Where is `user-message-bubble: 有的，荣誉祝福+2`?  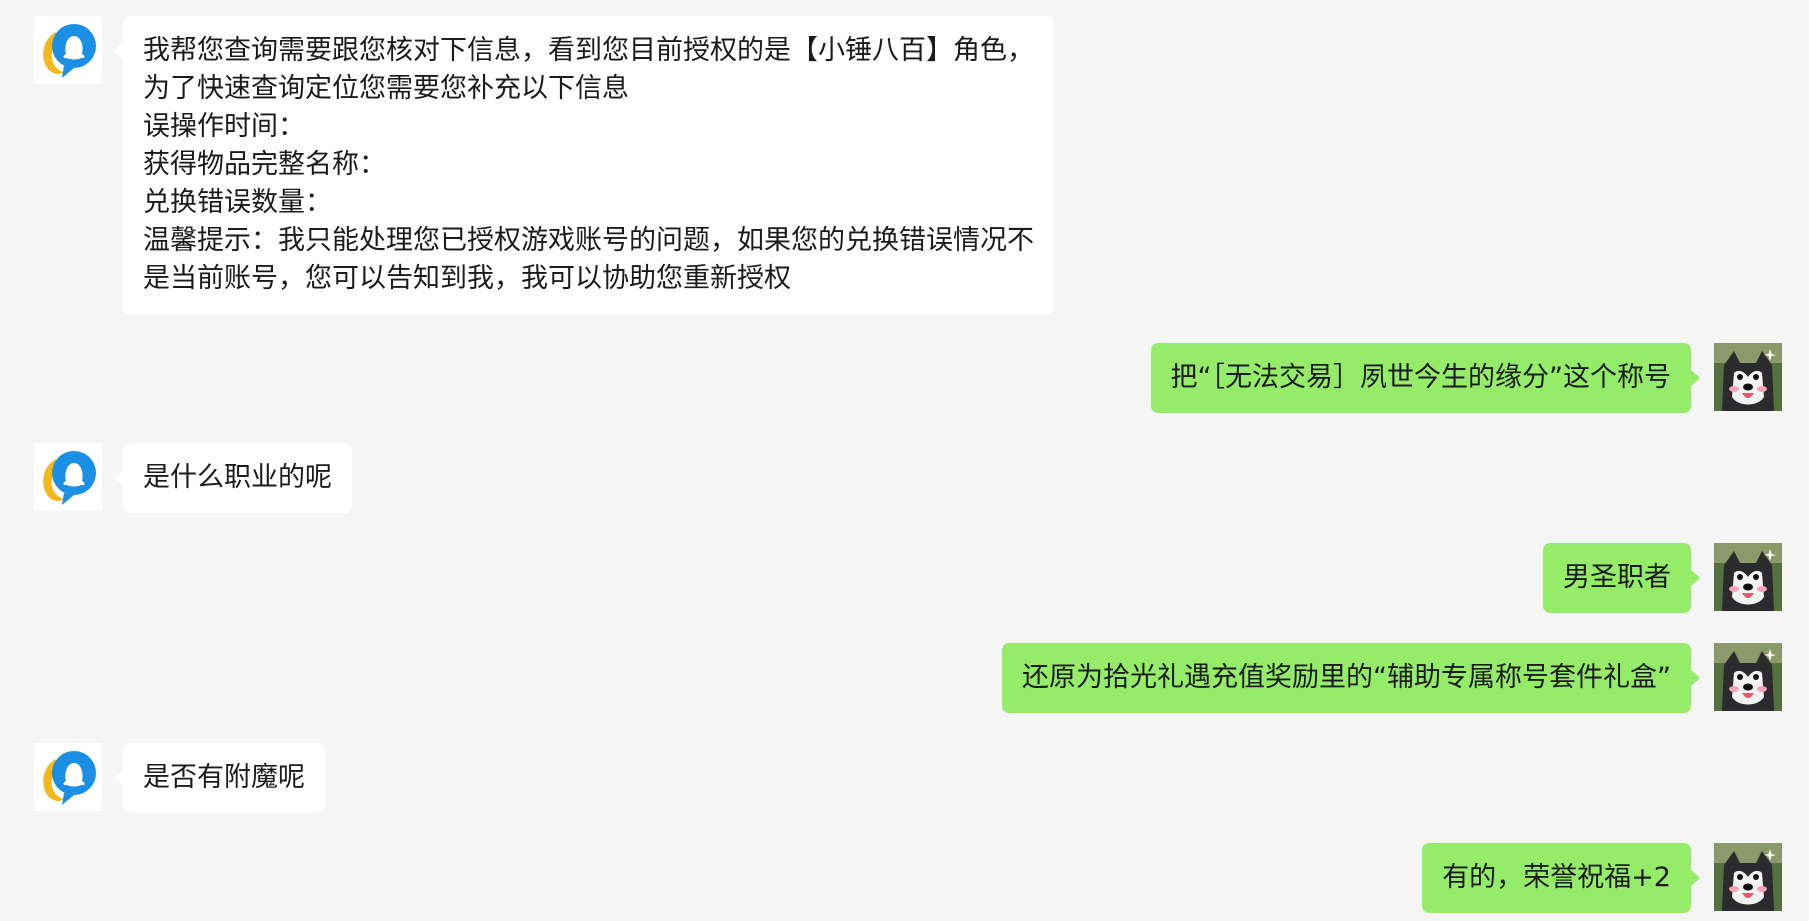 user-message-bubble: 有的，荣誉祝福+2 is located at coordinates (1561, 878).